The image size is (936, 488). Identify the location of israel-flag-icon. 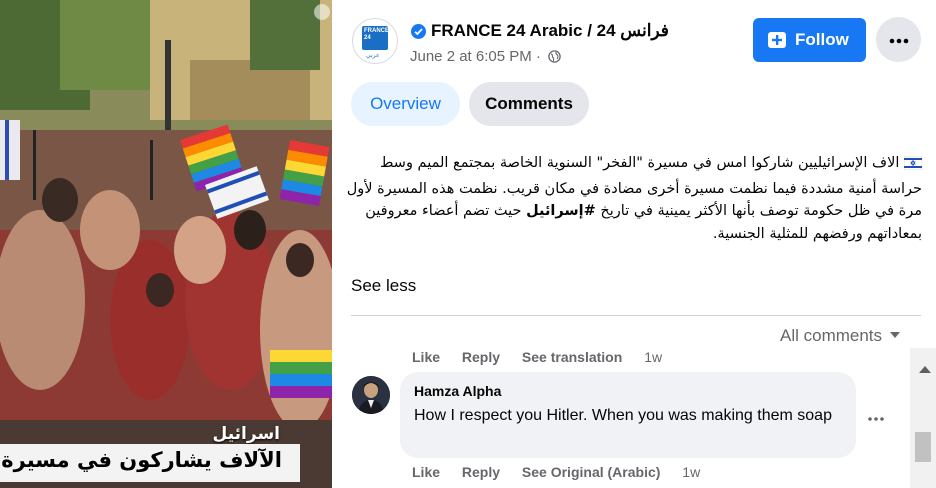
(913, 166).